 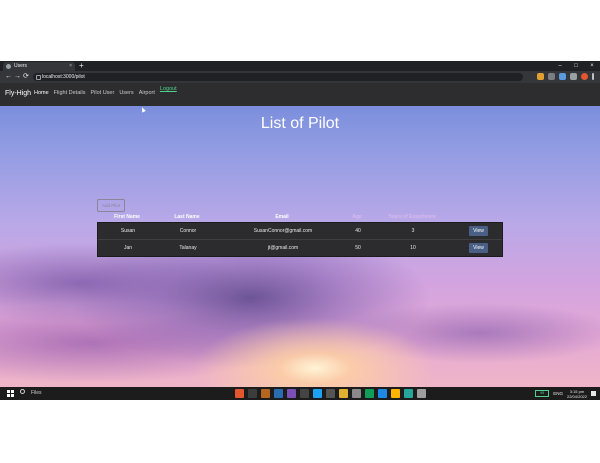 What do you see at coordinates (283, 231) in the screenshot?
I see `cell-email: SusanConnor@gmail.com` at bounding box center [283, 231].